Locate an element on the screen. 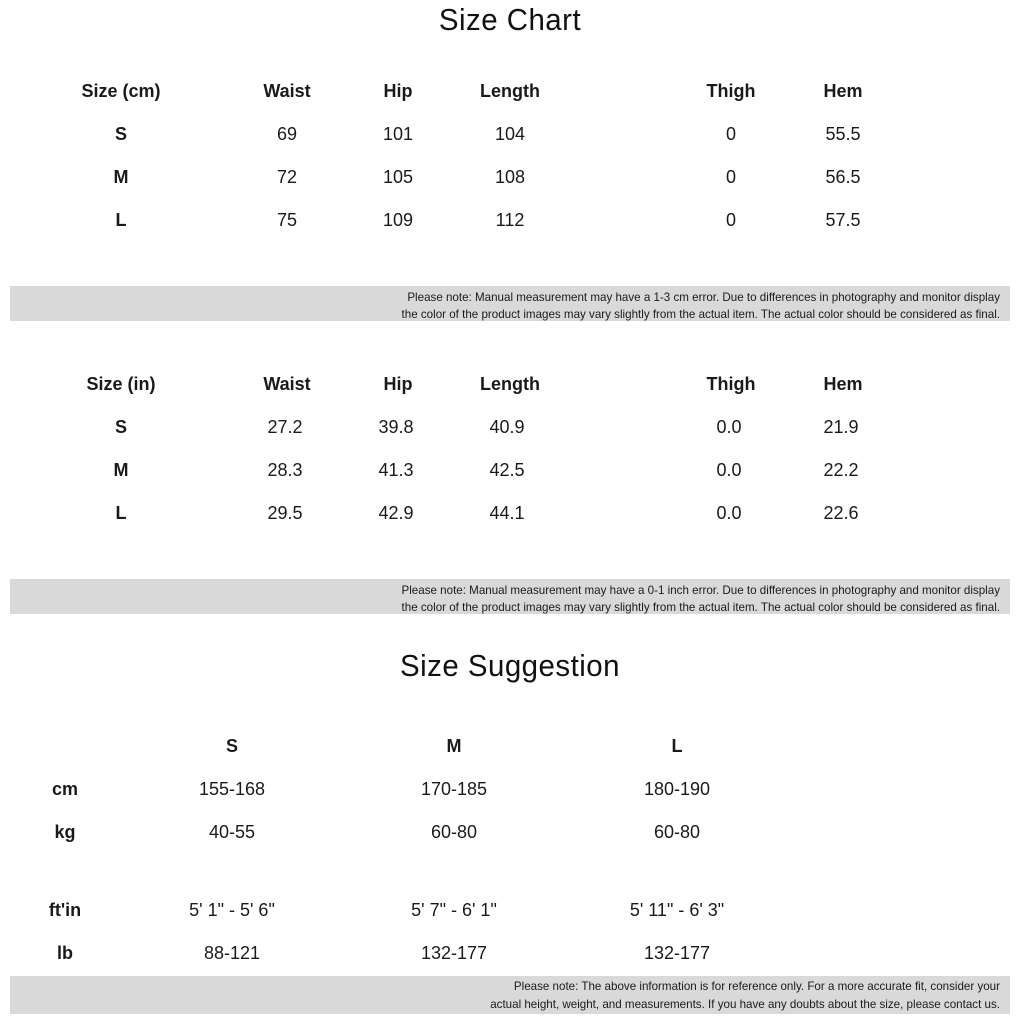  size-header: M is located at coordinates (454, 746).